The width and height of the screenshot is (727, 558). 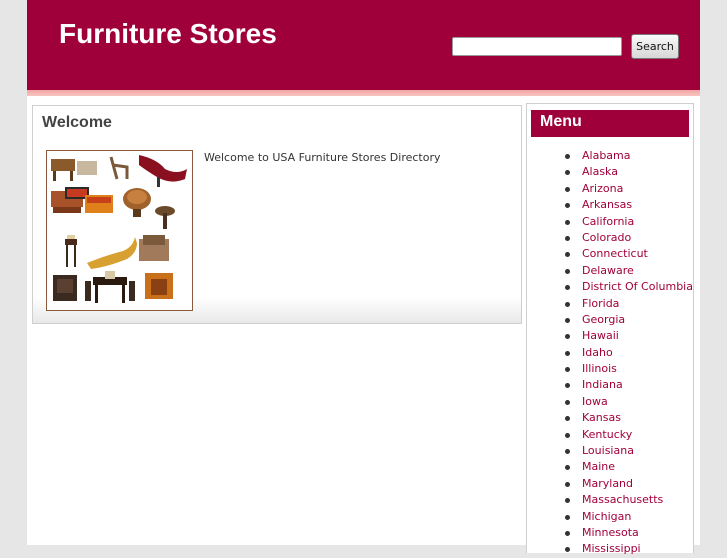 I want to click on furniture-collage-image, so click(x=119, y=230).